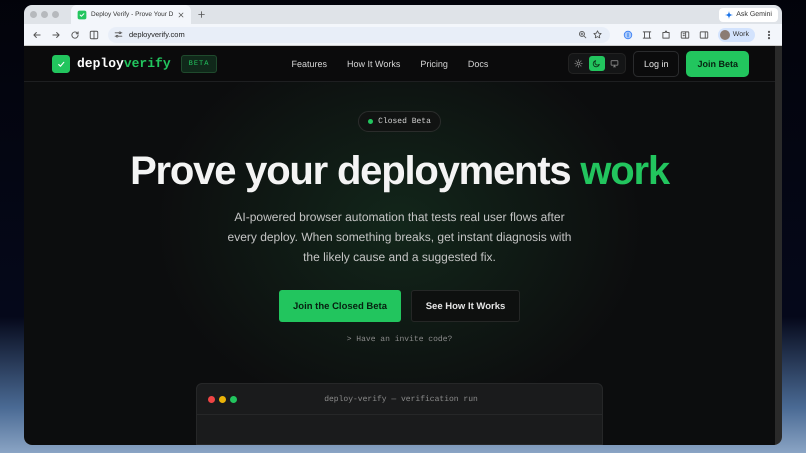 Image resolution: width=806 pixels, height=453 pixels. What do you see at coordinates (399, 339) in the screenshot?
I see `invite-code-link: > Have an invite code?` at bounding box center [399, 339].